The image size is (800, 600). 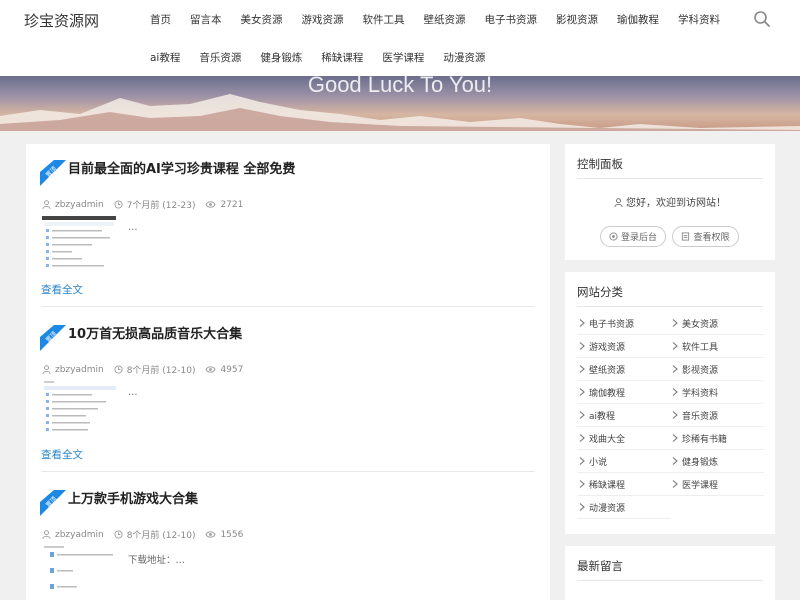 I want to click on post-views-count: 4957, so click(x=232, y=369).